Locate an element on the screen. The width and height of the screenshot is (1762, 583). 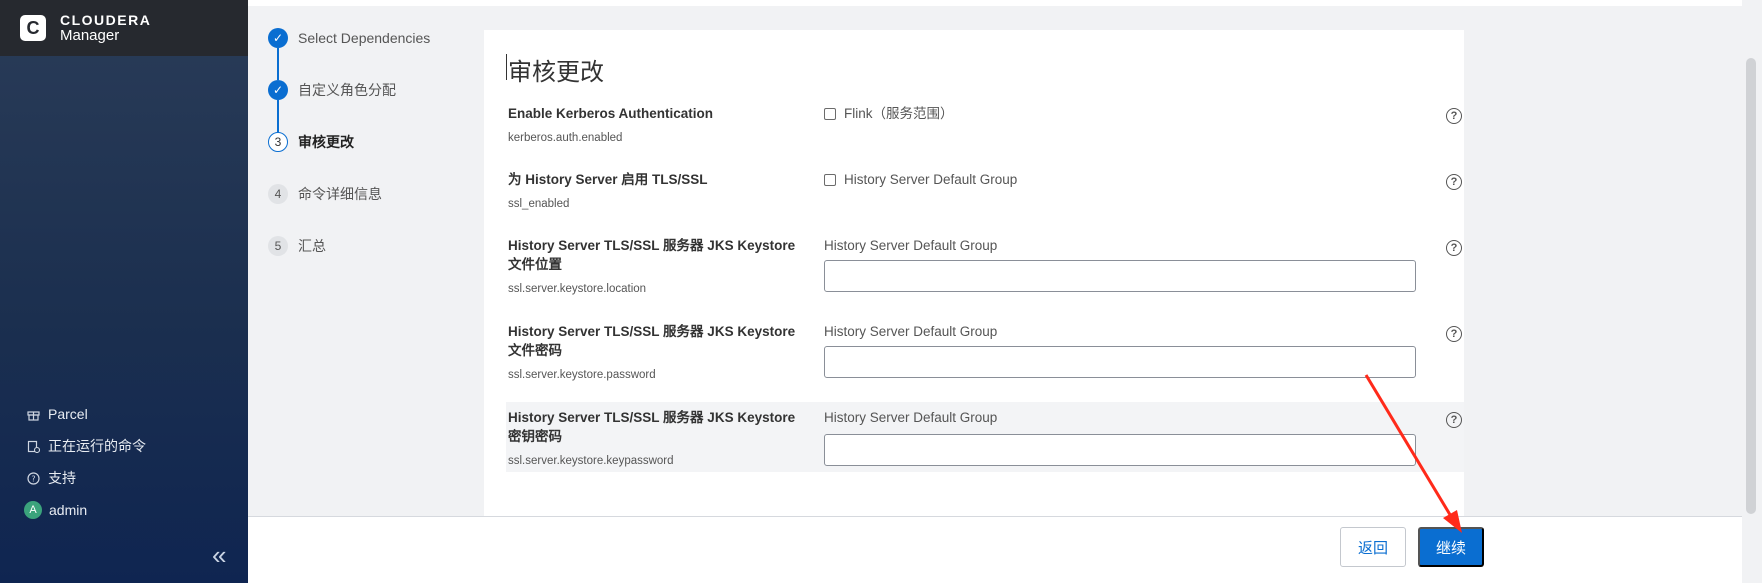
step-number: 3 is located at coordinates (278, 142).